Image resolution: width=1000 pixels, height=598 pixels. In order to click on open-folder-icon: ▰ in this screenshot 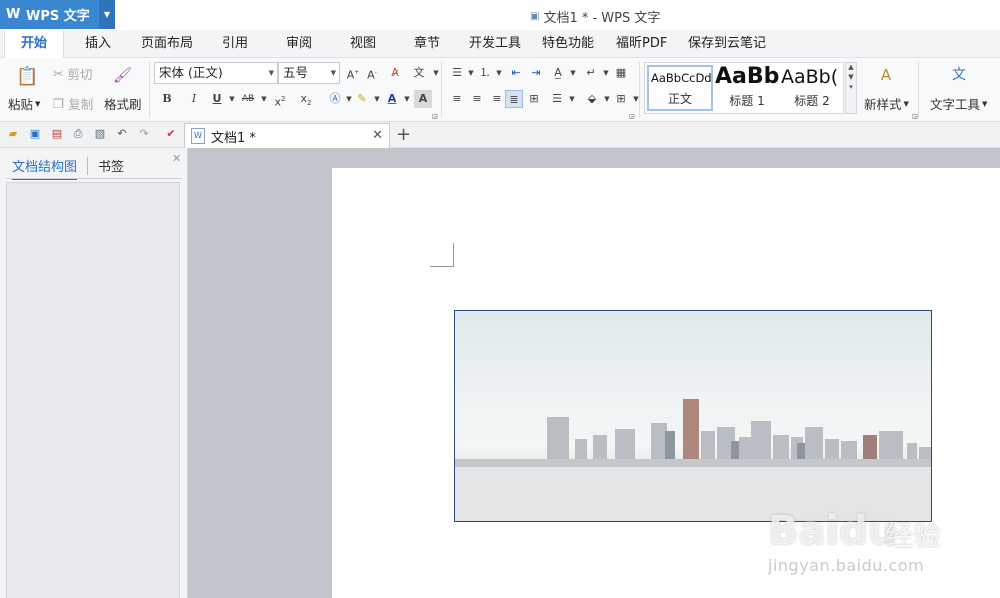, I will do `click(13, 134)`.